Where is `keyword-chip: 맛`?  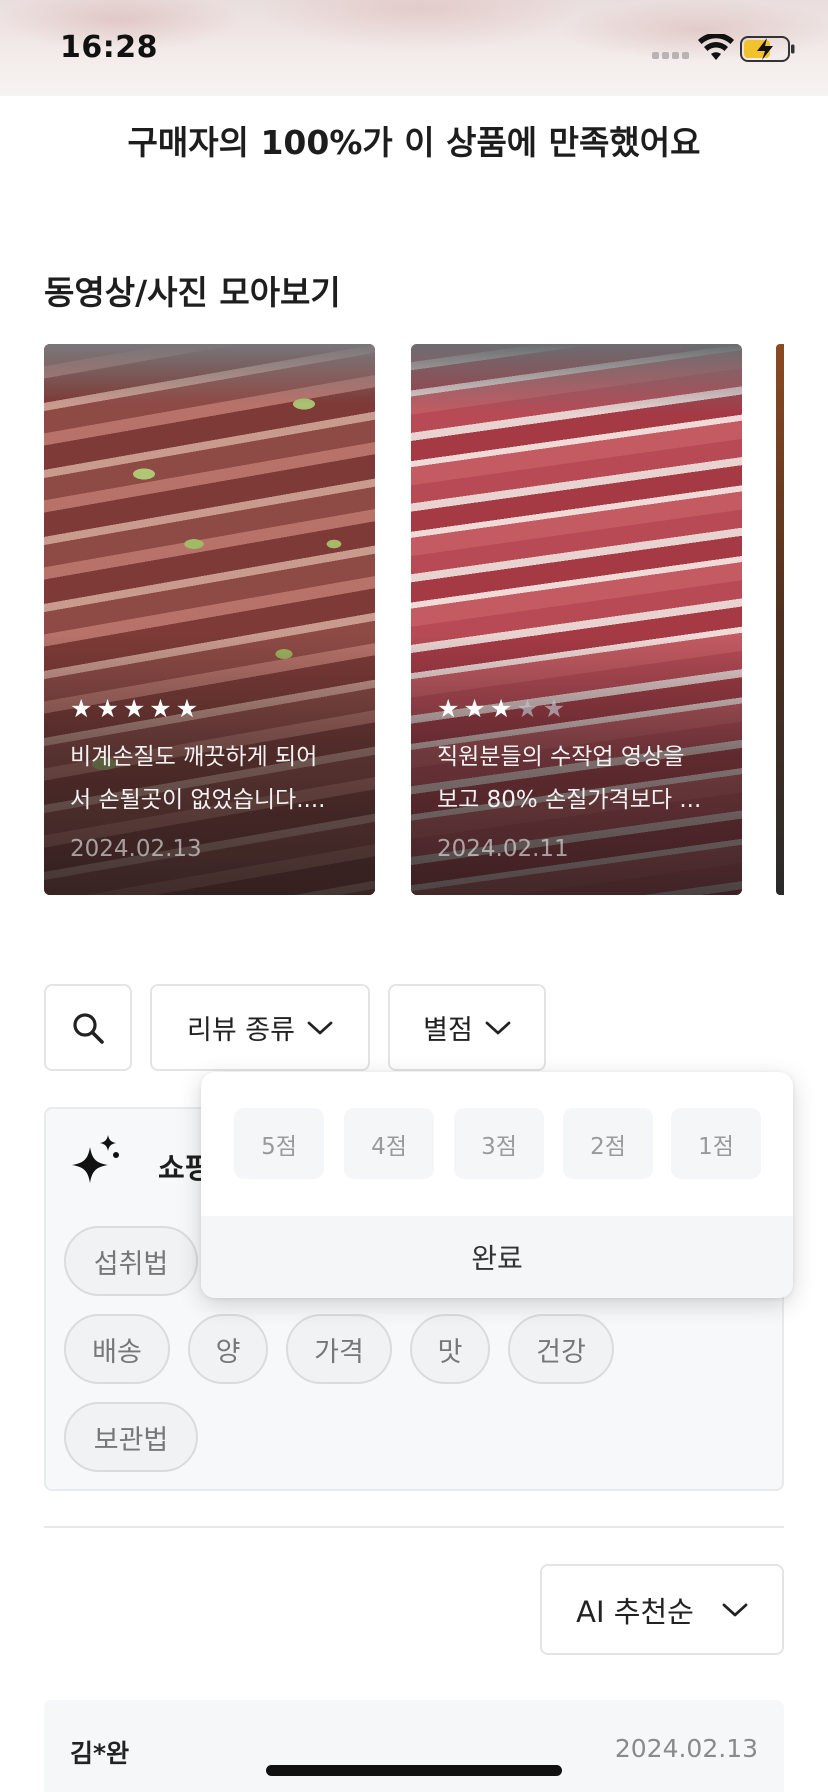 keyword-chip: 맛 is located at coordinates (450, 1349).